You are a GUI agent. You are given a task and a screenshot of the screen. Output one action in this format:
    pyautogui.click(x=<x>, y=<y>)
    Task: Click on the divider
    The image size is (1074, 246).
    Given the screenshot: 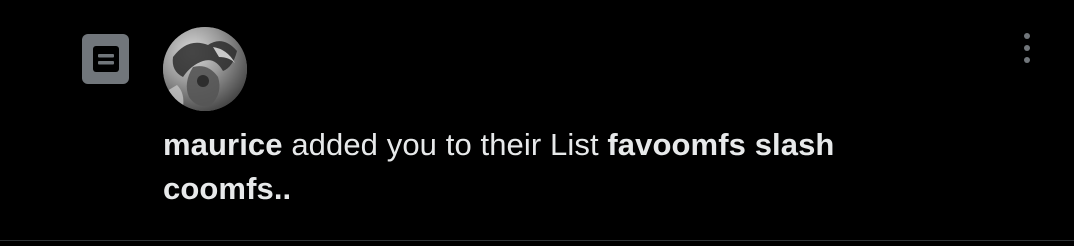 What is the action you would take?
    pyautogui.click(x=537, y=240)
    